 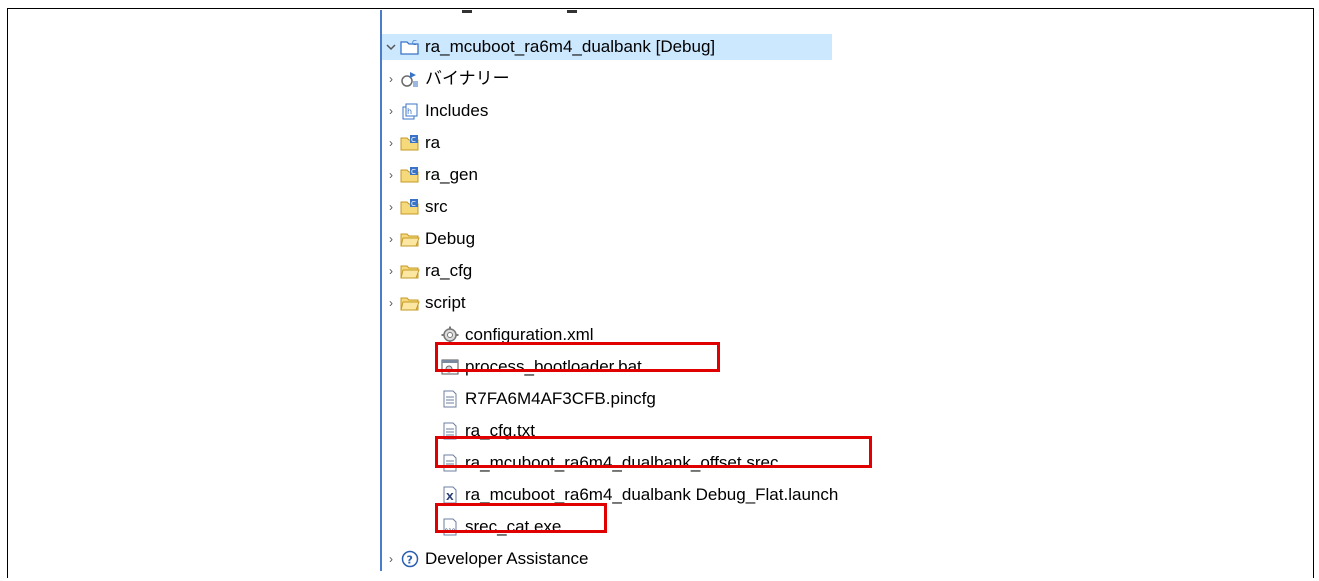 I want to click on gear-file-icon, so click(x=450, y=335).